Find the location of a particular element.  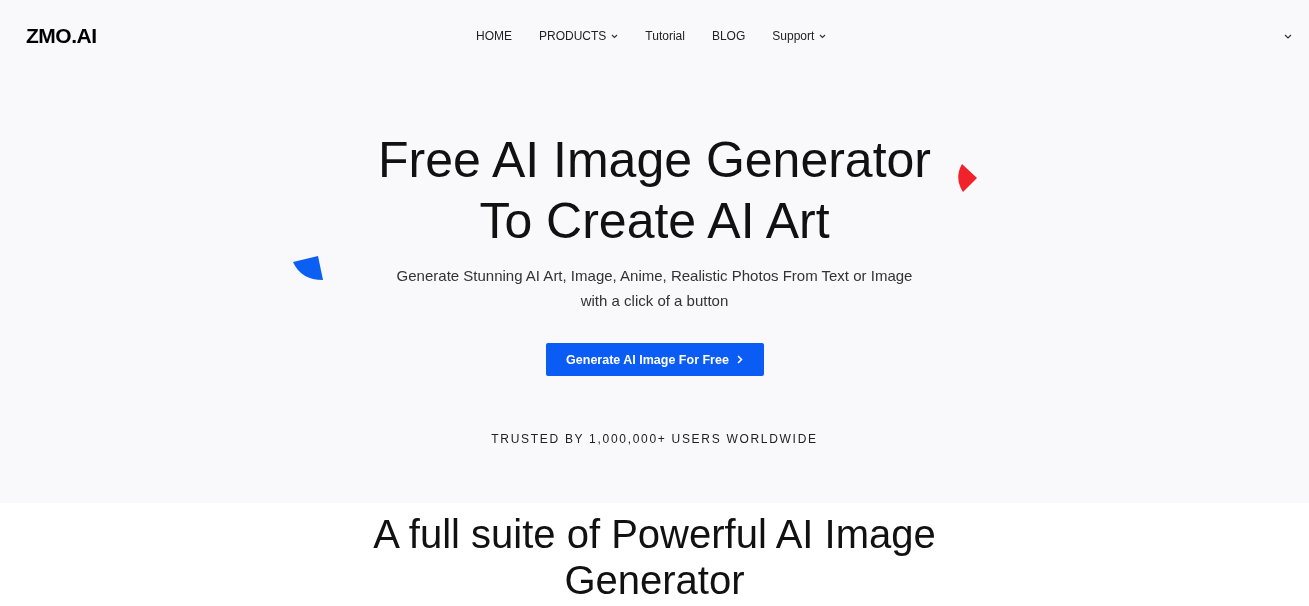

hero-subtitle: Generate Stunning AI Art, Image, Anime, Realistic Photos From Text or Image with a click of a button is located at coordinates (654, 288).